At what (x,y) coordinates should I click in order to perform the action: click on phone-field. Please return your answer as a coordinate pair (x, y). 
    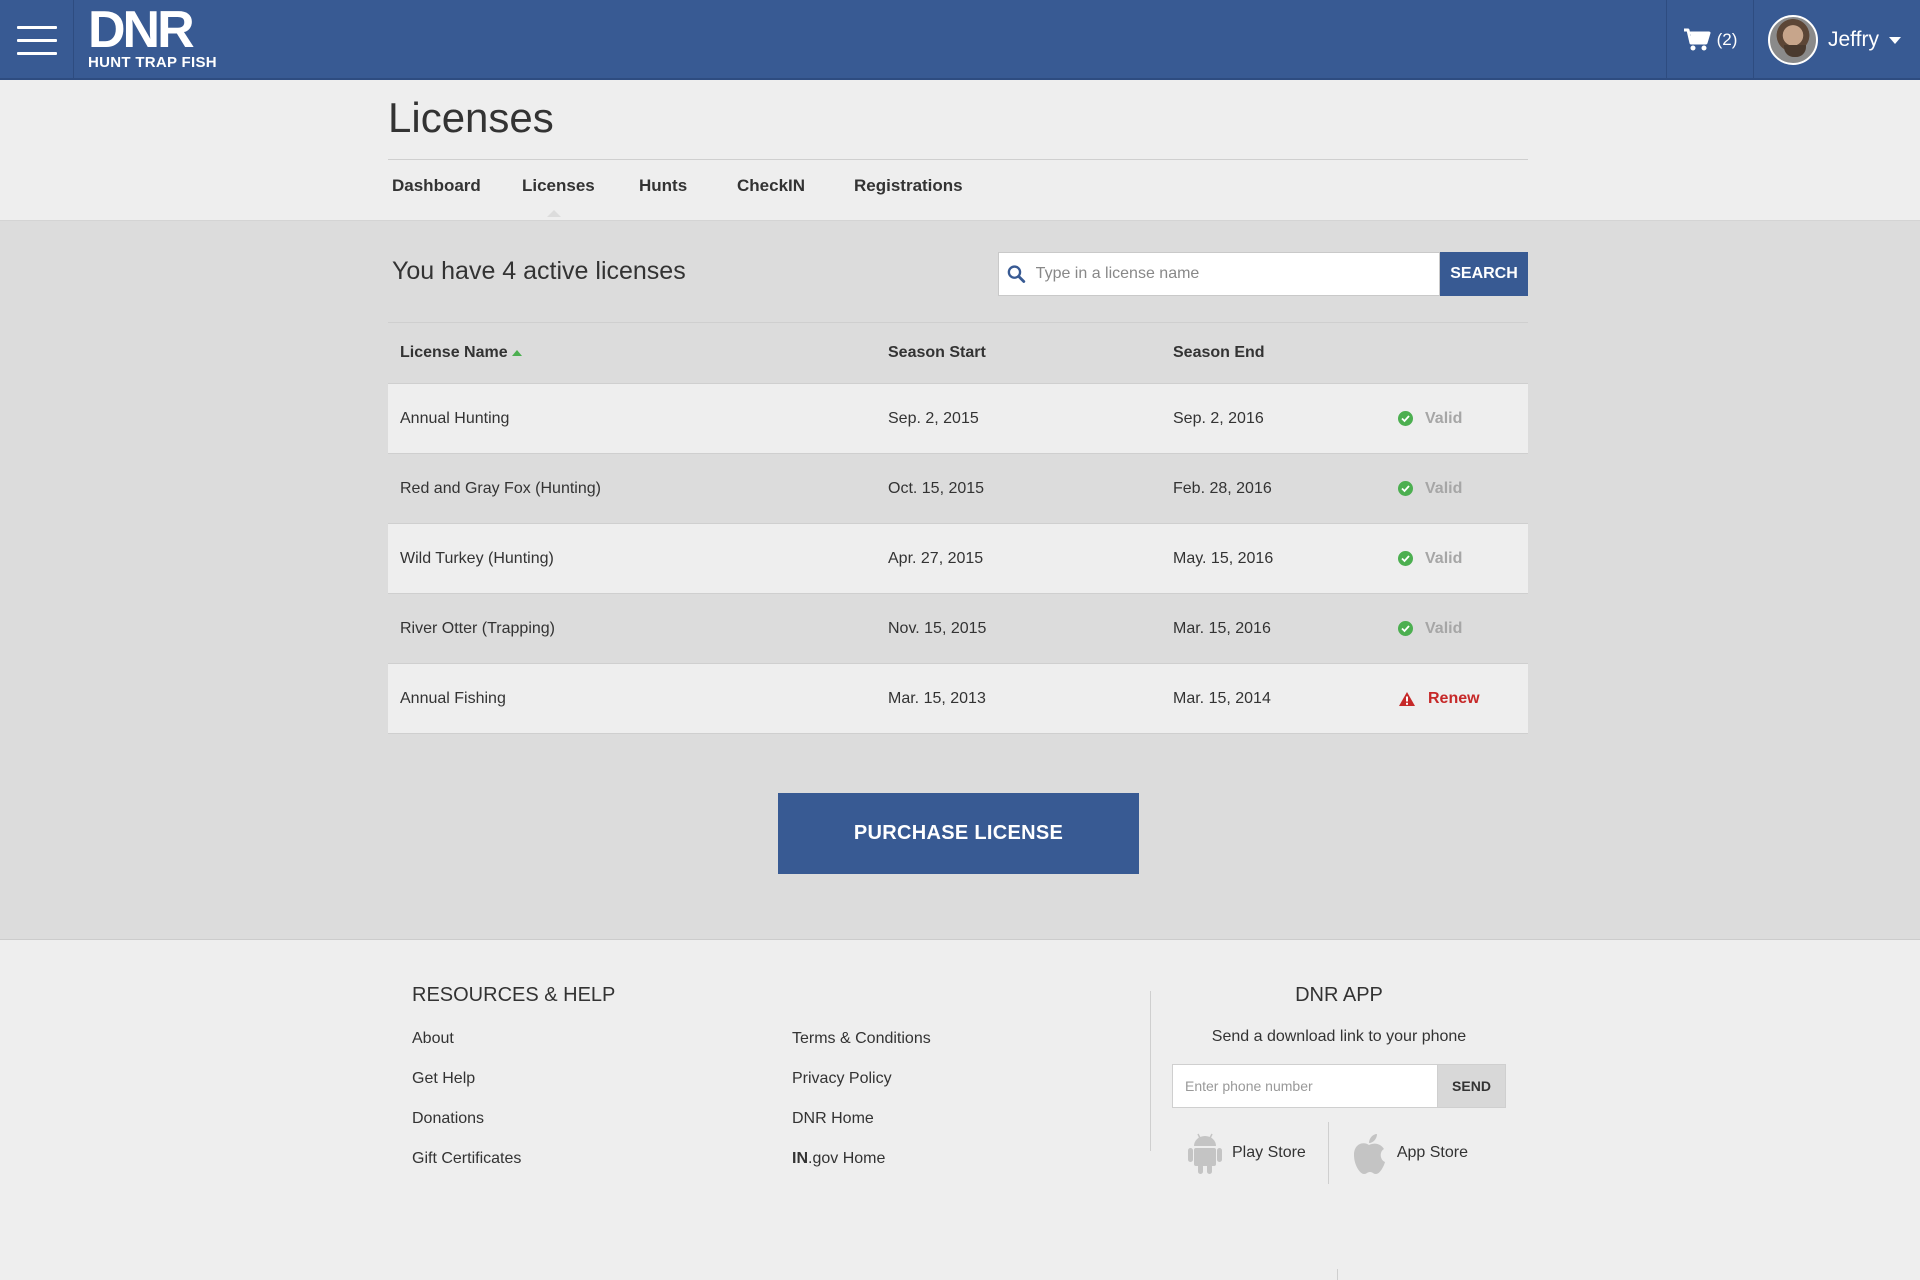
    Looking at the image, I should click on (1305, 1086).